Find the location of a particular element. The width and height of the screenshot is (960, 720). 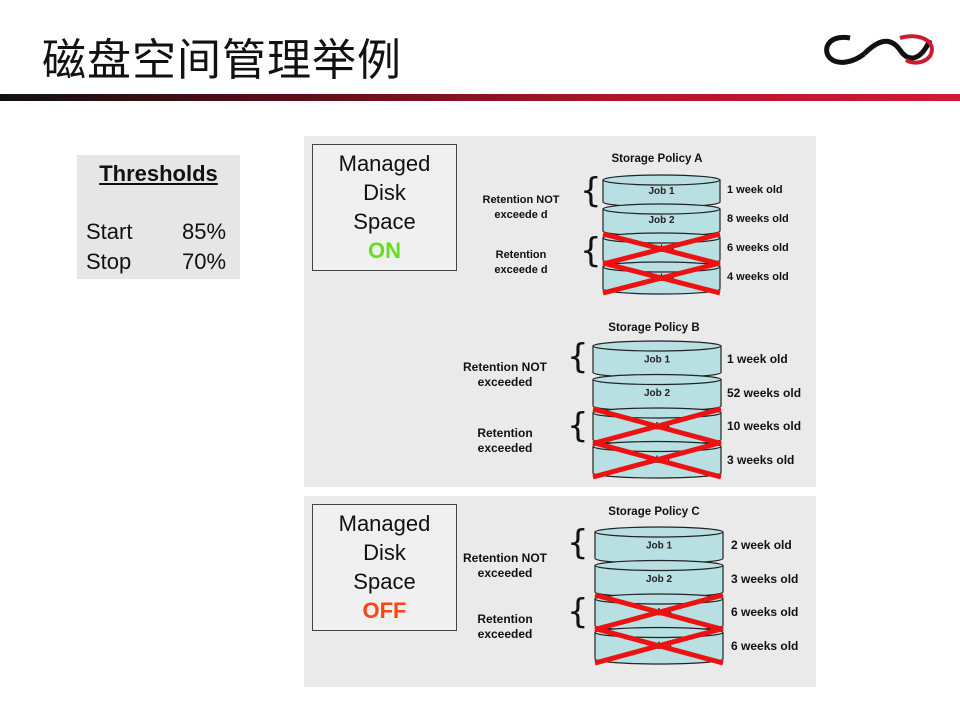

job-age: 52 weeks old is located at coordinates (764, 392).